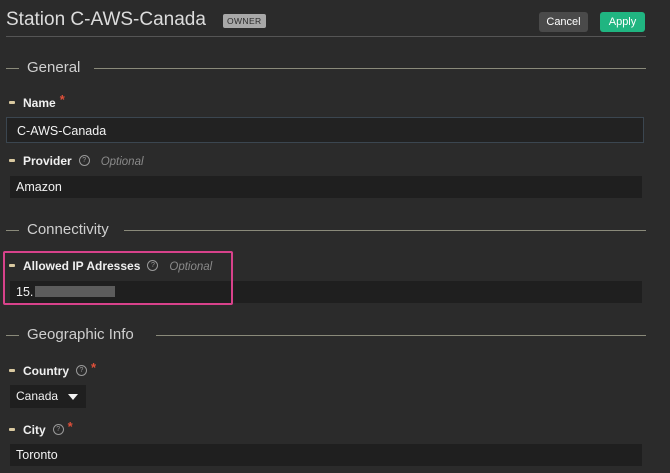 Image resolution: width=670 pixels, height=473 pixels. I want to click on section-connectivity: Connectivity, so click(326, 230).